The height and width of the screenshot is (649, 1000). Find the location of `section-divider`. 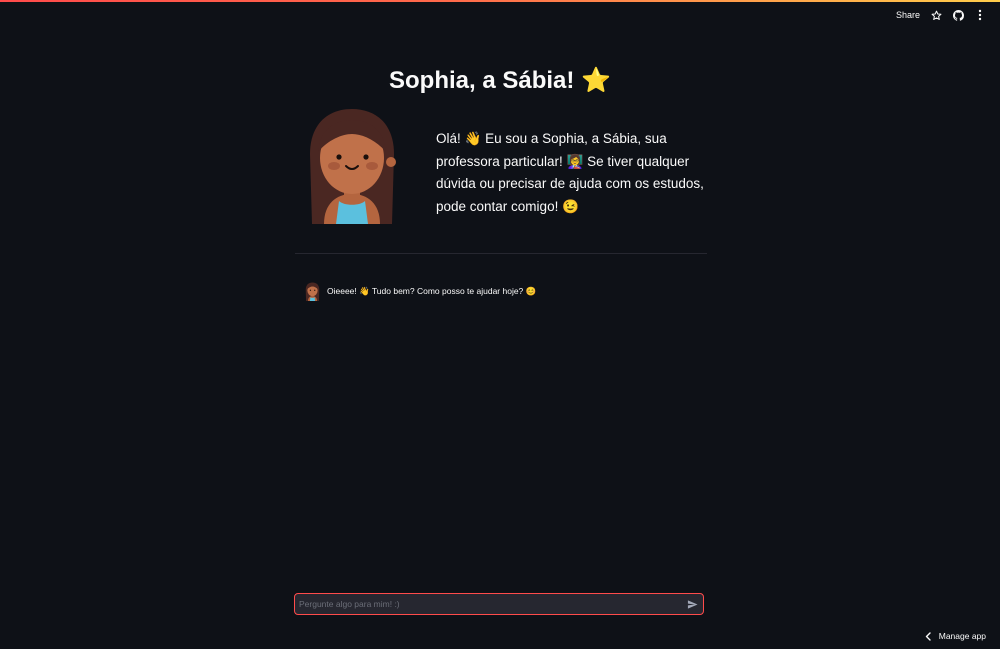

section-divider is located at coordinates (501, 253).